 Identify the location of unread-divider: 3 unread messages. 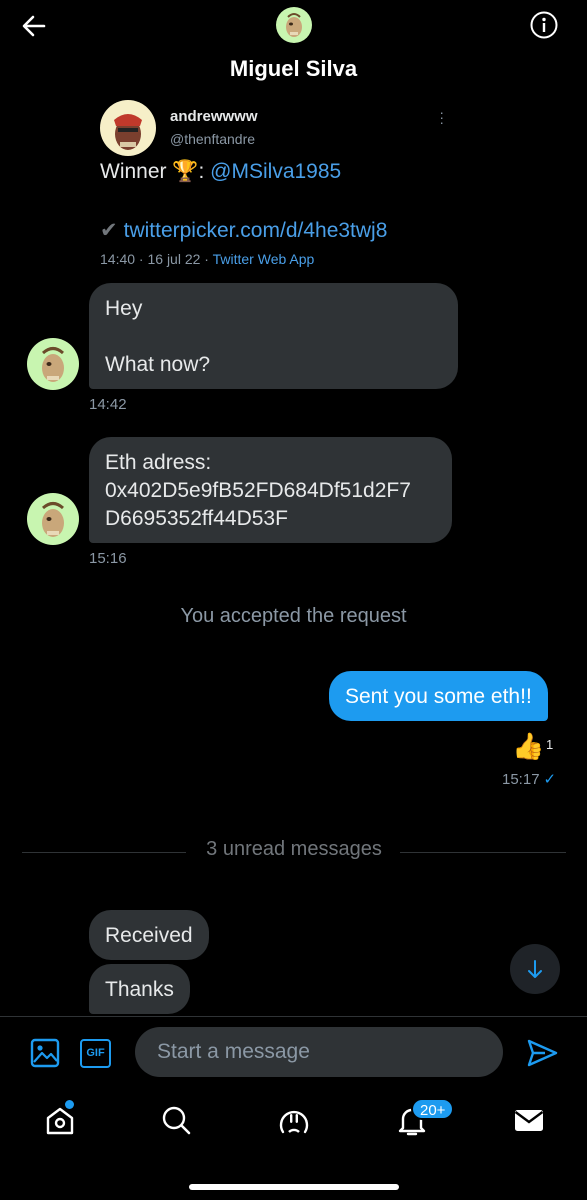
(294, 852).